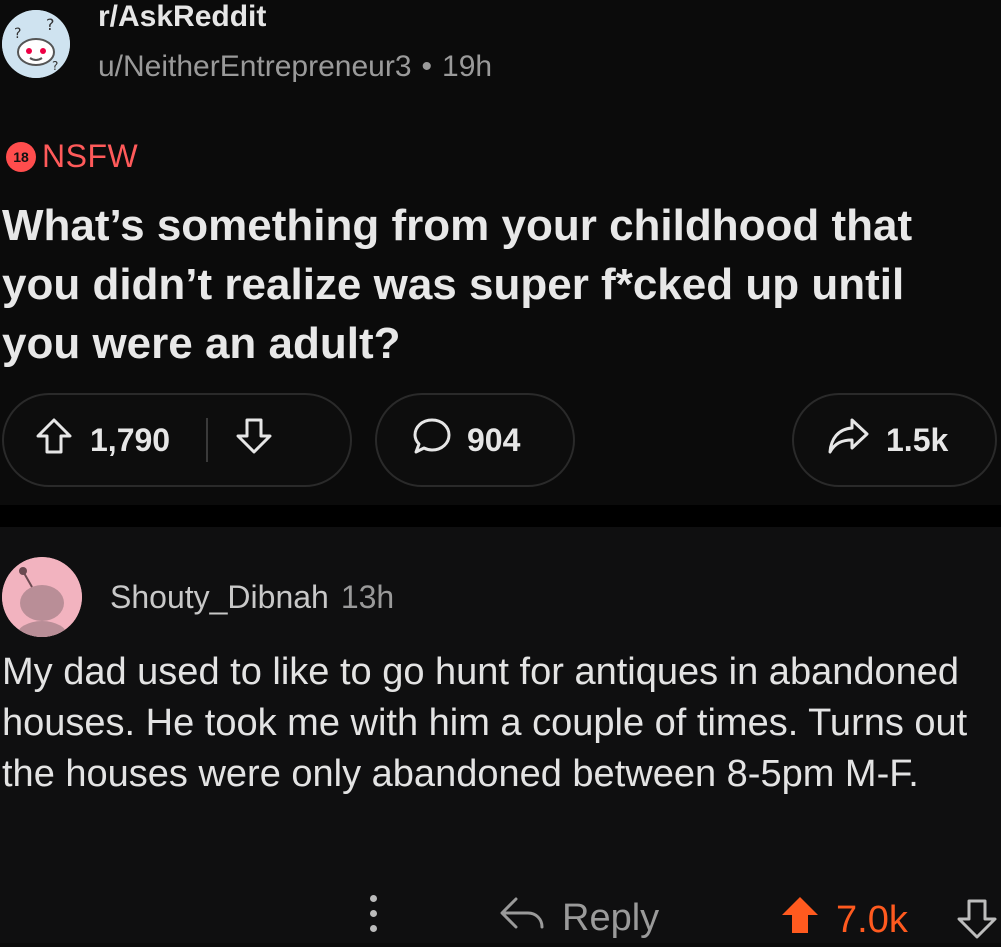 Image resolution: width=1001 pixels, height=947 pixels. What do you see at coordinates (373, 916) in the screenshot?
I see `more-options-icon` at bounding box center [373, 916].